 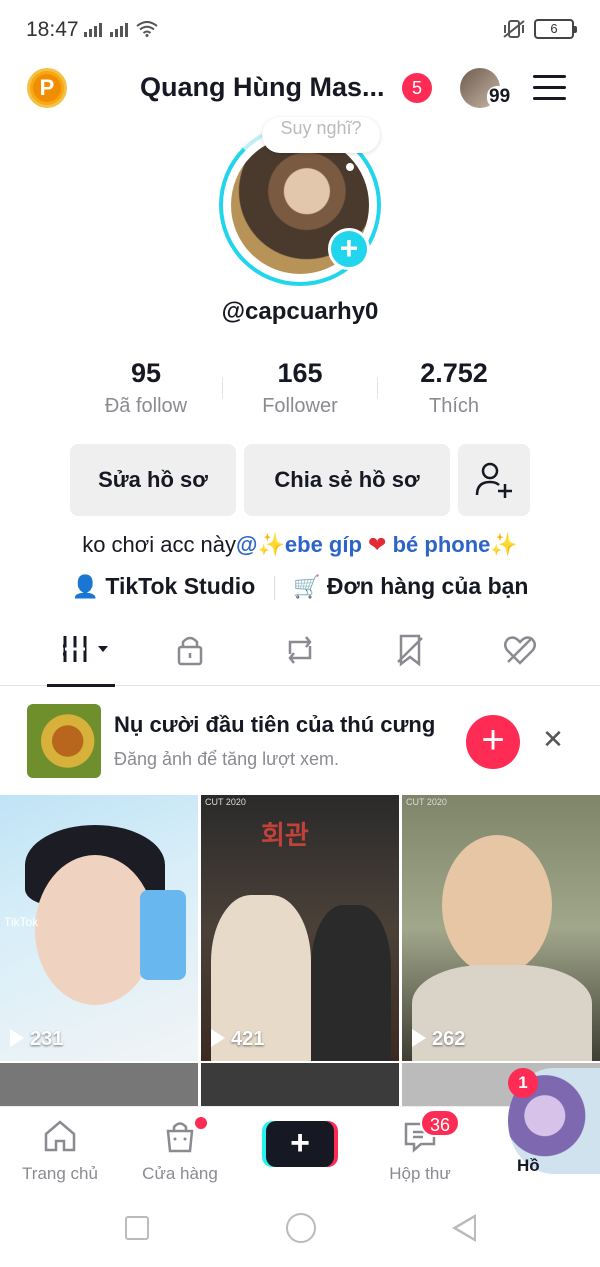 I want to click on add-friend-icon, so click(x=493, y=480).